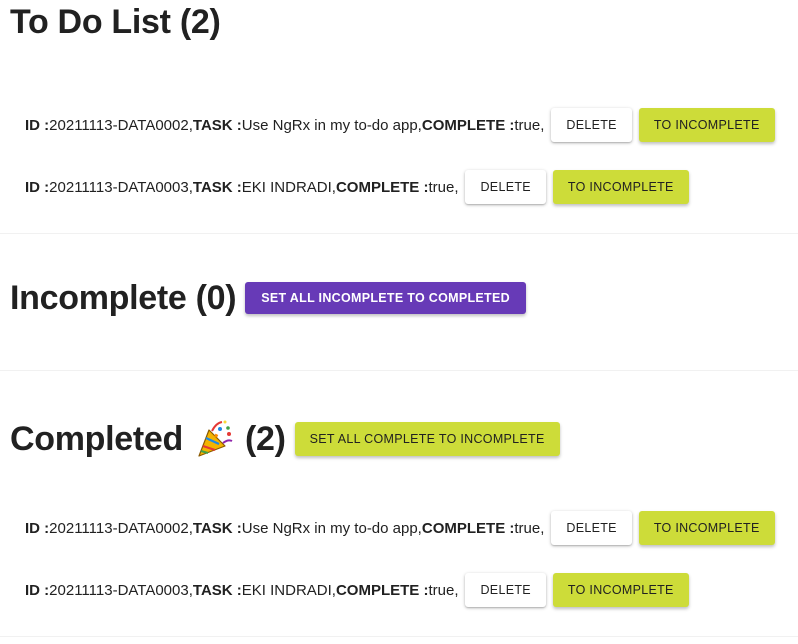 This screenshot has height=644, width=798. Describe the element at coordinates (96, 439) in the screenshot. I see `completed-title-prefix: Completed` at that location.